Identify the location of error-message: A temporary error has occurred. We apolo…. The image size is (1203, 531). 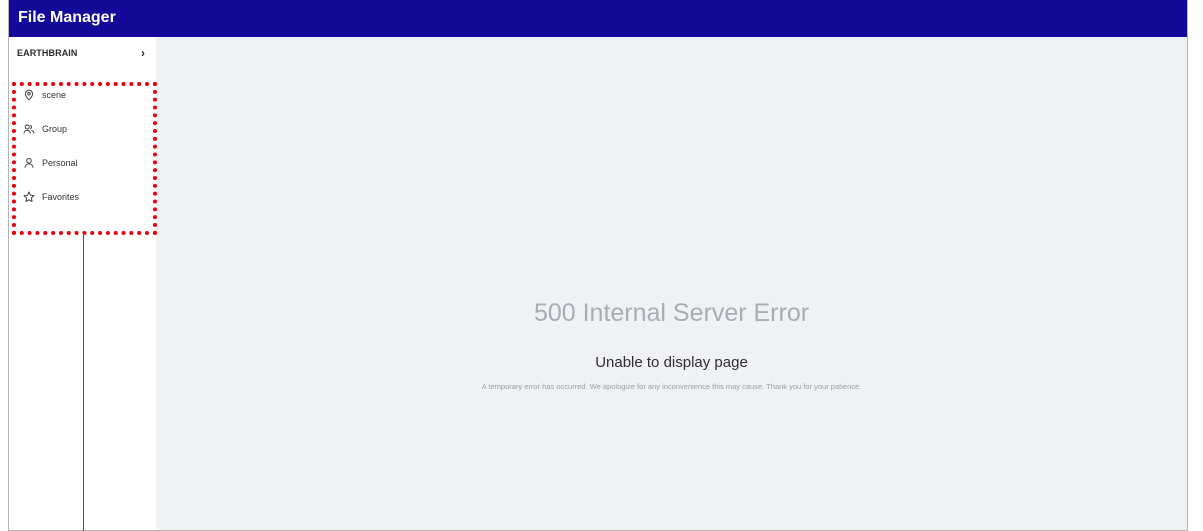
(671, 386).